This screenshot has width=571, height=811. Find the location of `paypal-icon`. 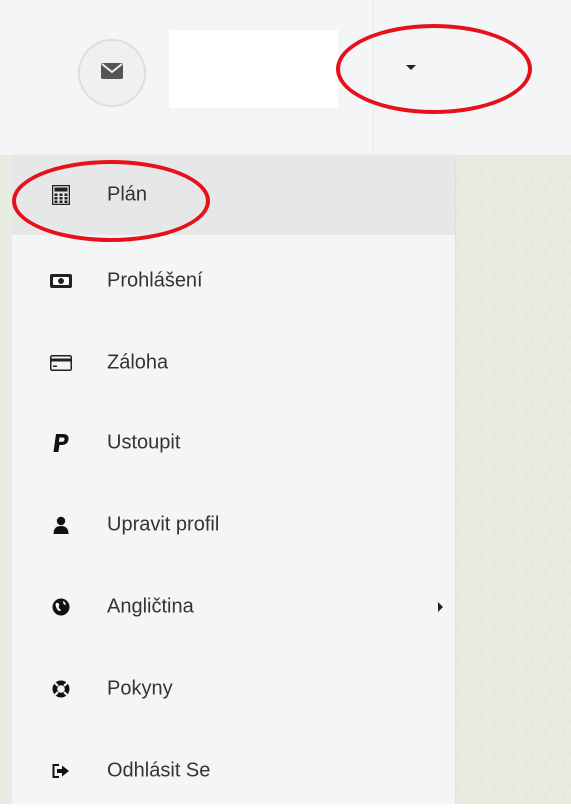

paypal-icon is located at coordinates (61, 443).